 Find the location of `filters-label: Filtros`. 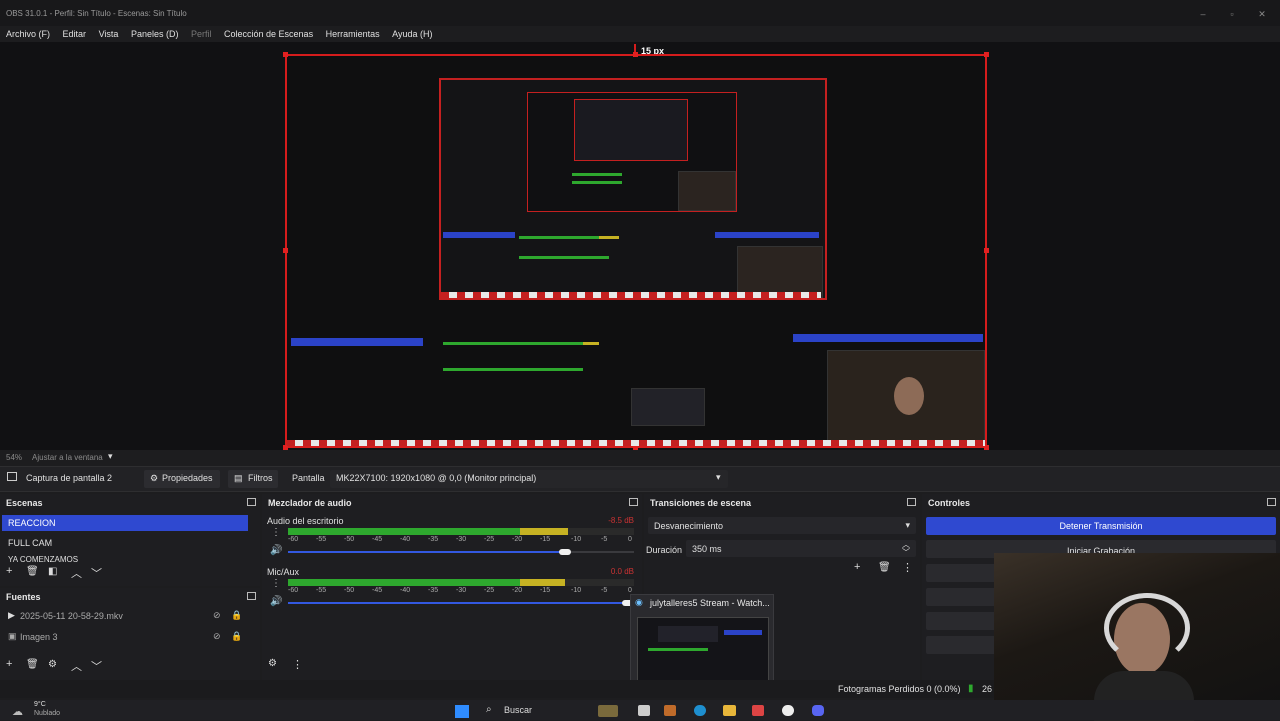

filters-label: Filtros is located at coordinates (260, 478).